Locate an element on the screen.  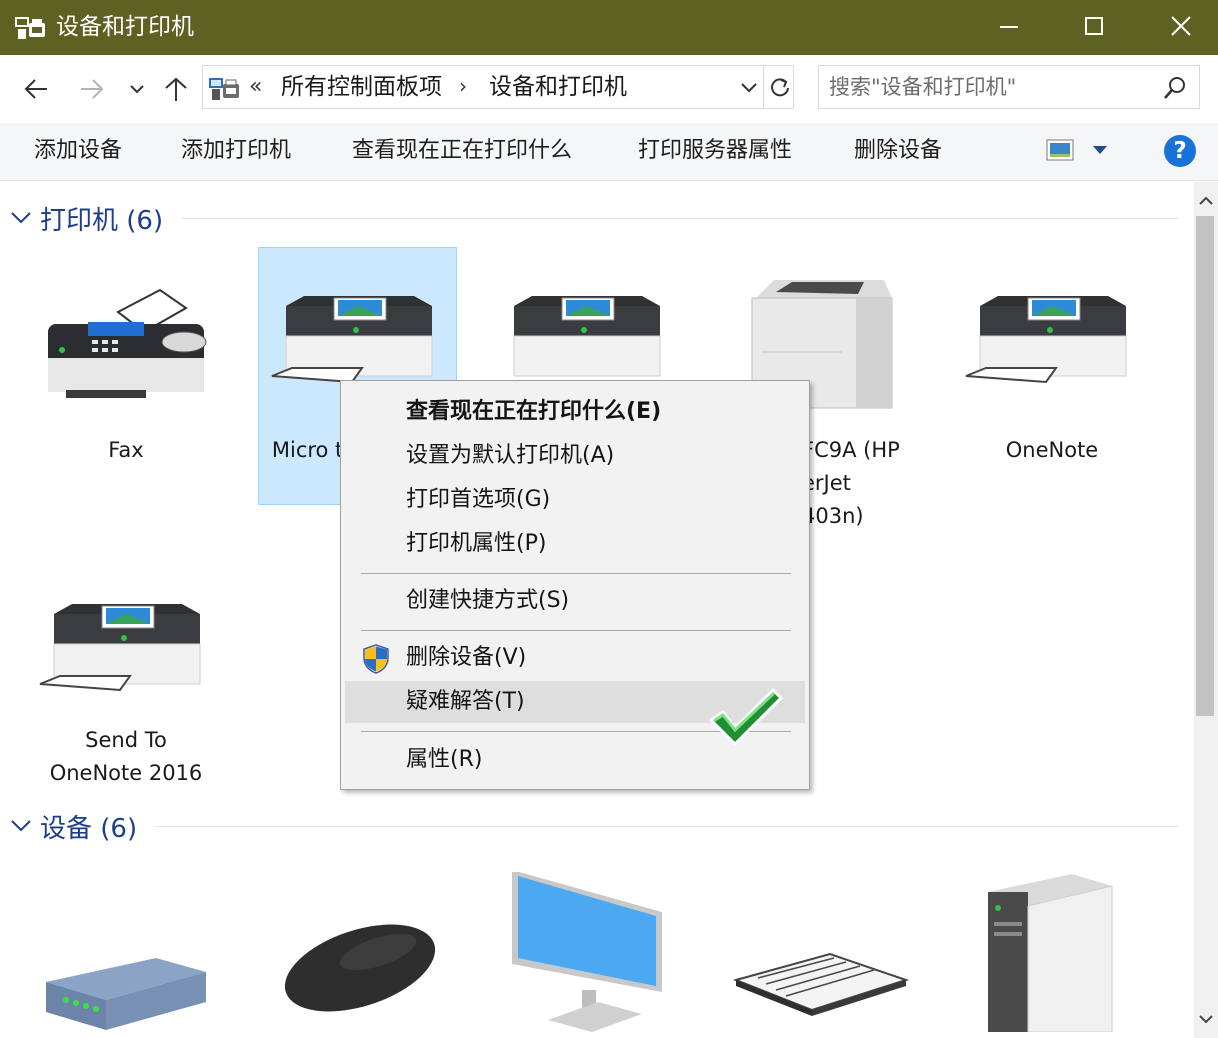
back-button is located at coordinates (36, 89).